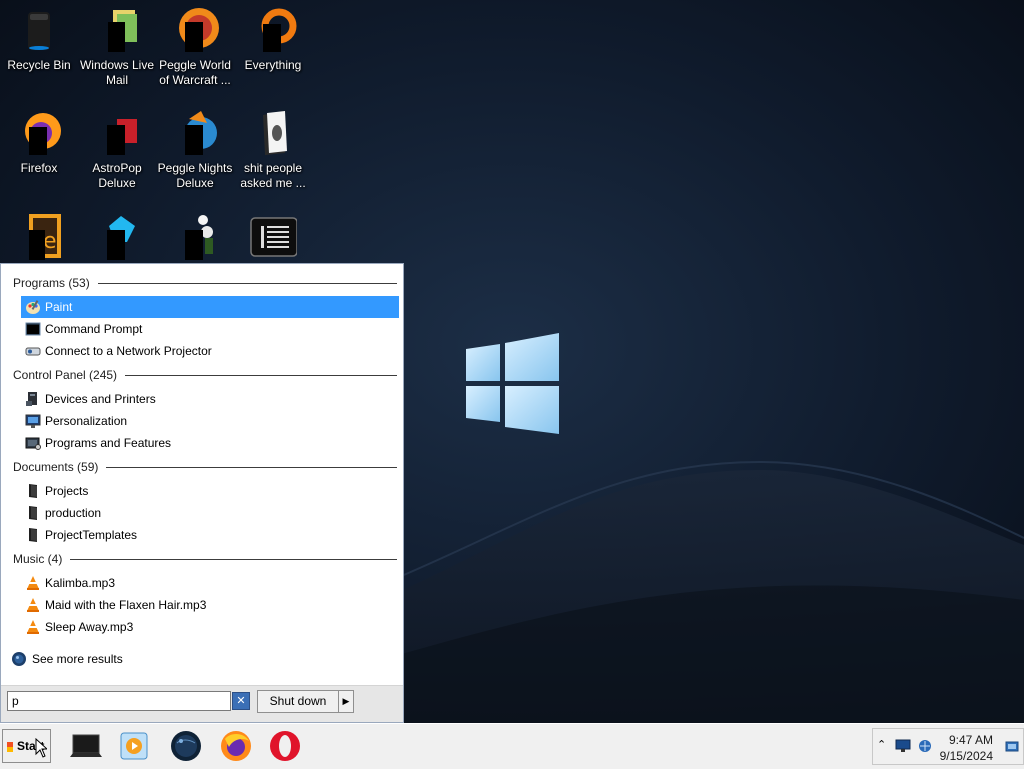 This screenshot has height=769, width=1024. I want to click on personalization-icon, so click(33, 421).